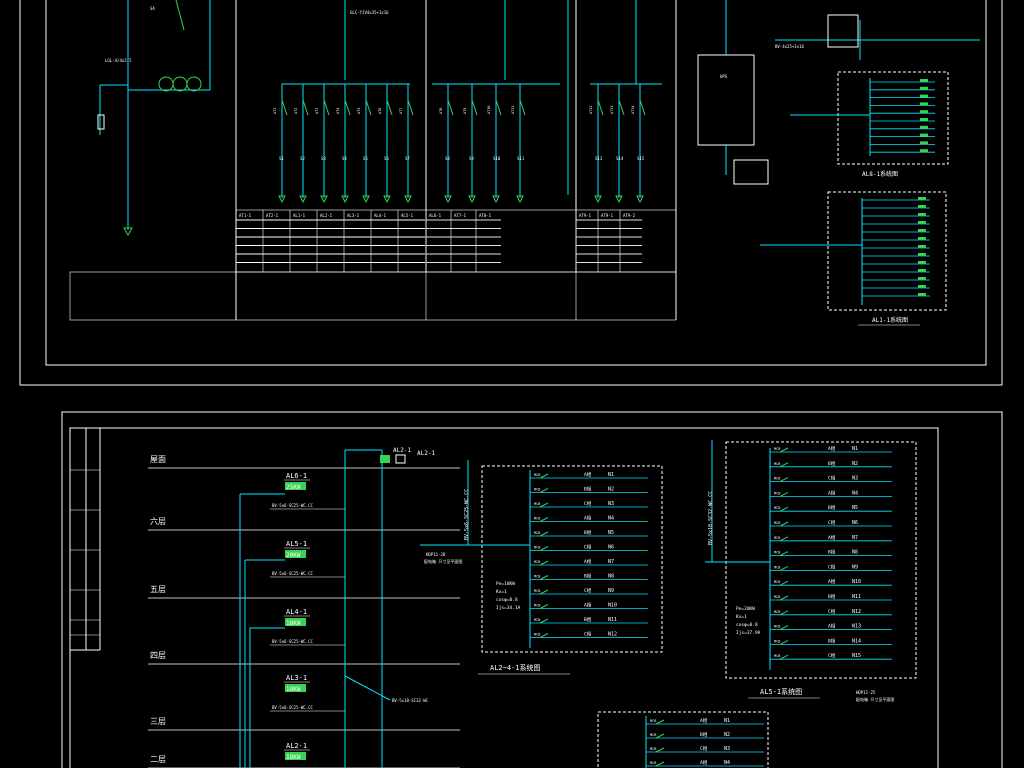 The height and width of the screenshot is (768, 1024). Describe the element at coordinates (727, 749) in the screenshot. I see `circuit-id: N3` at that location.